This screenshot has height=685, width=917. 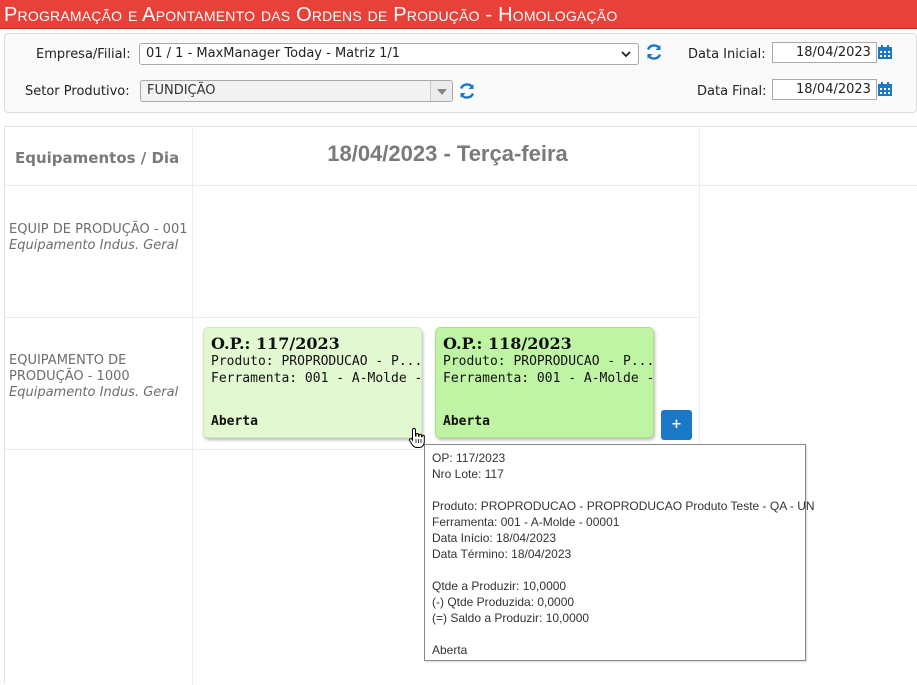 I want to click on tooltip-lot: Nro Lote: 117, so click(x=468, y=474).